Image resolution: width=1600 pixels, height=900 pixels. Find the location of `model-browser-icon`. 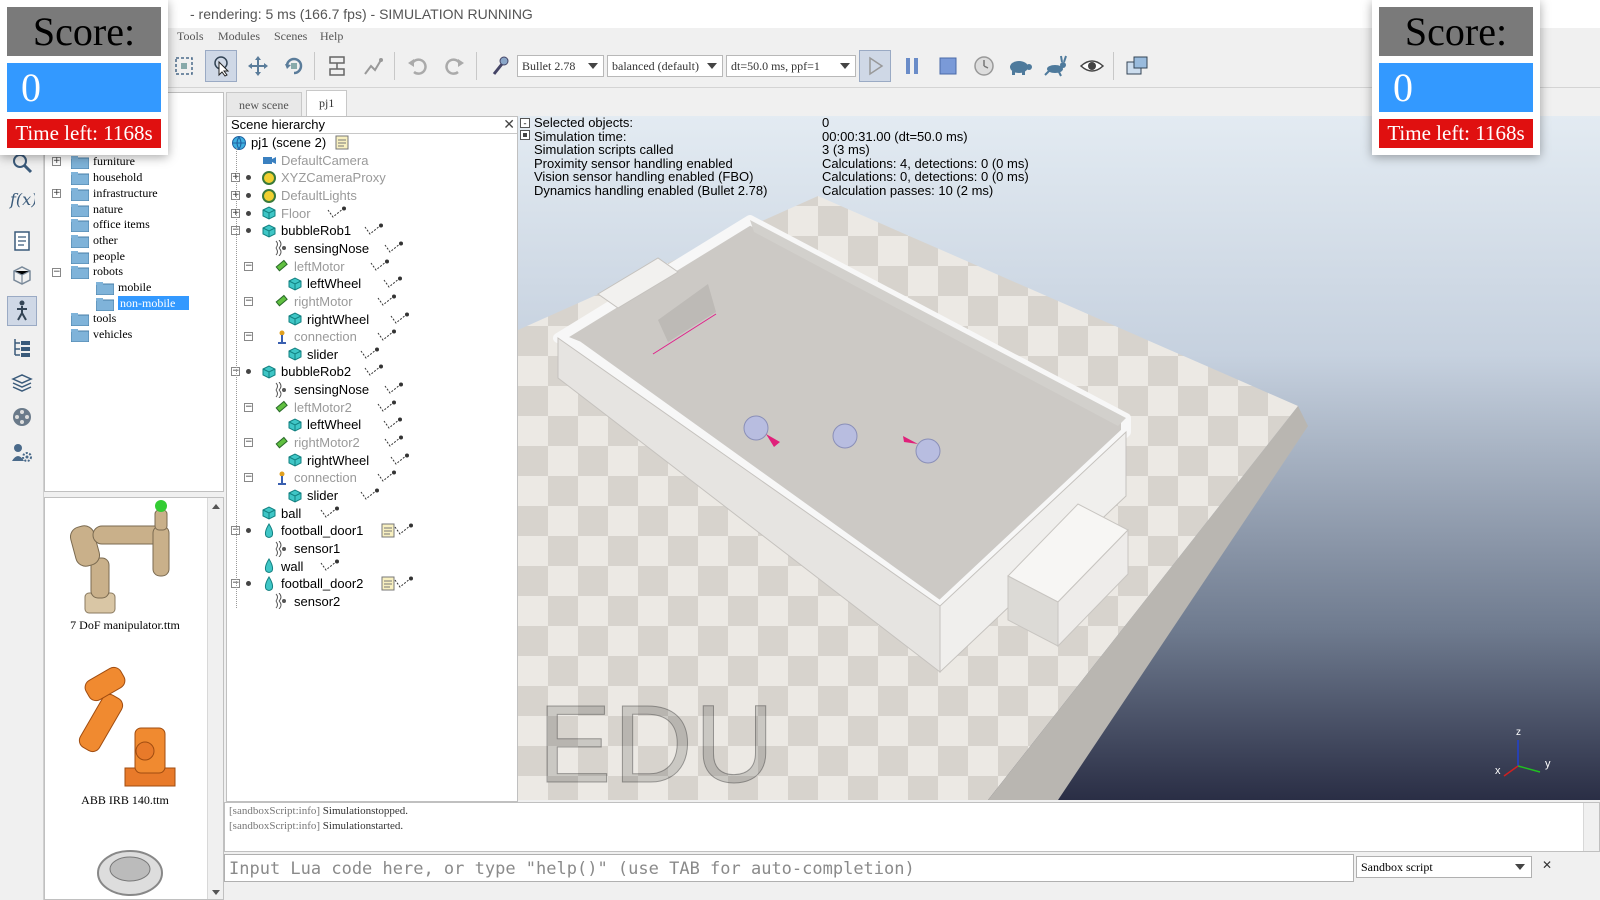

model-browser-icon is located at coordinates (22, 311).